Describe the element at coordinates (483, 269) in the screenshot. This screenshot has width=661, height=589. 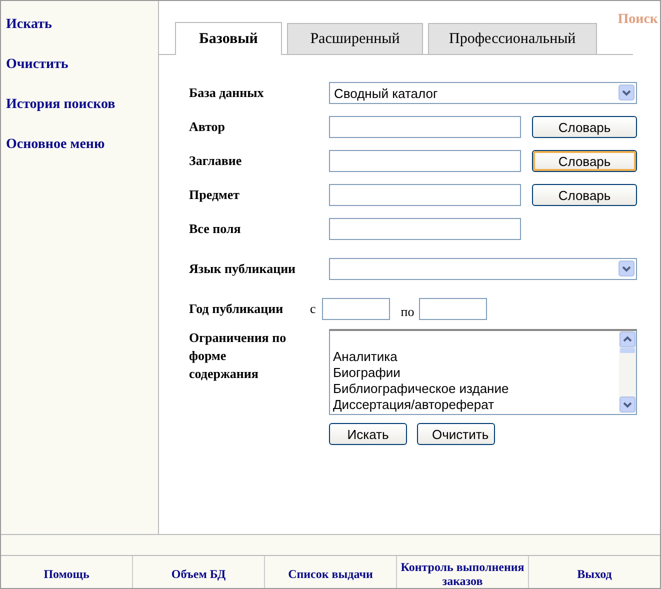
I see `dropdown-field` at that location.